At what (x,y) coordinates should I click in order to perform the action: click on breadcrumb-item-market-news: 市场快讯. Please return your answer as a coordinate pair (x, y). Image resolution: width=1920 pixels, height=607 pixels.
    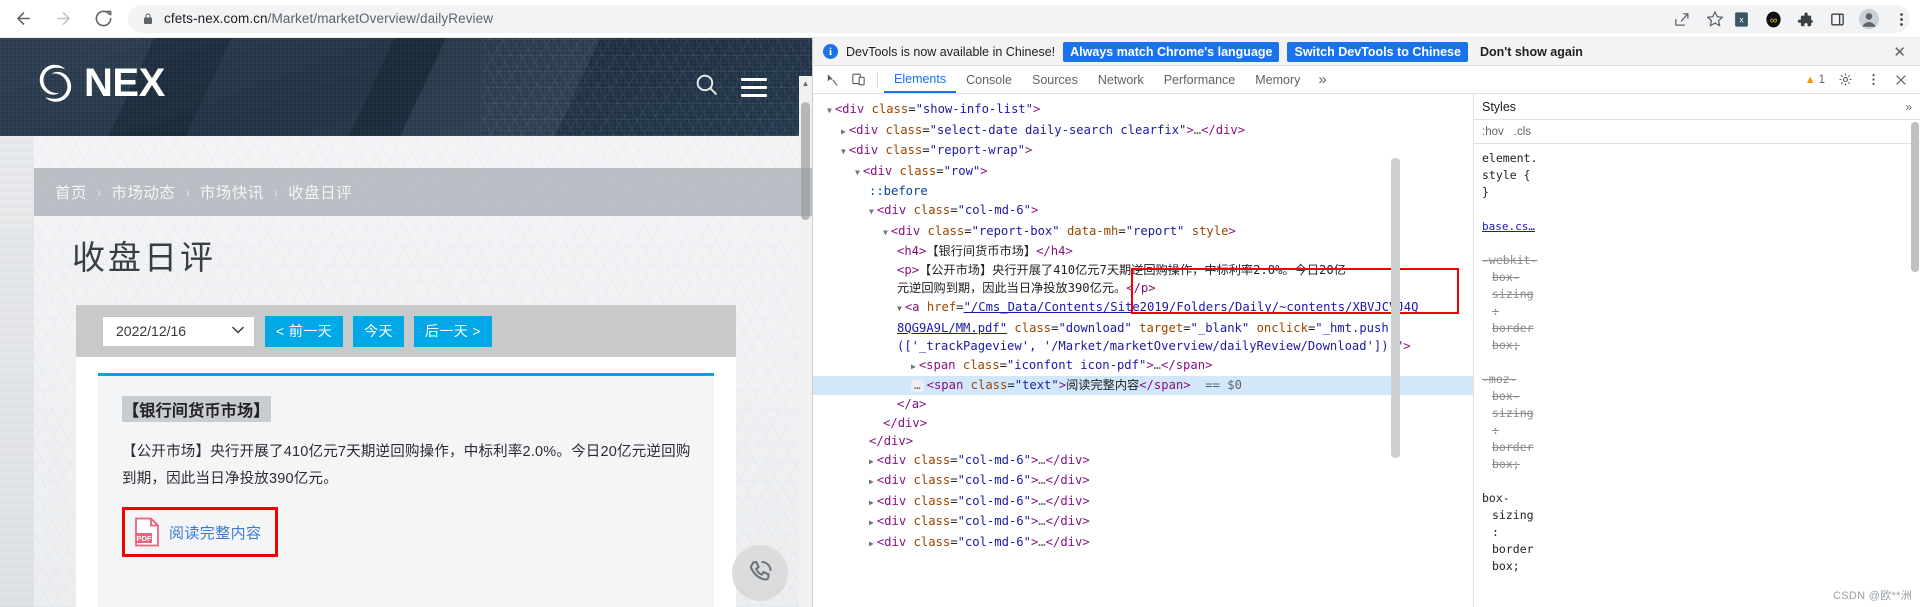
    Looking at the image, I should click on (232, 192).